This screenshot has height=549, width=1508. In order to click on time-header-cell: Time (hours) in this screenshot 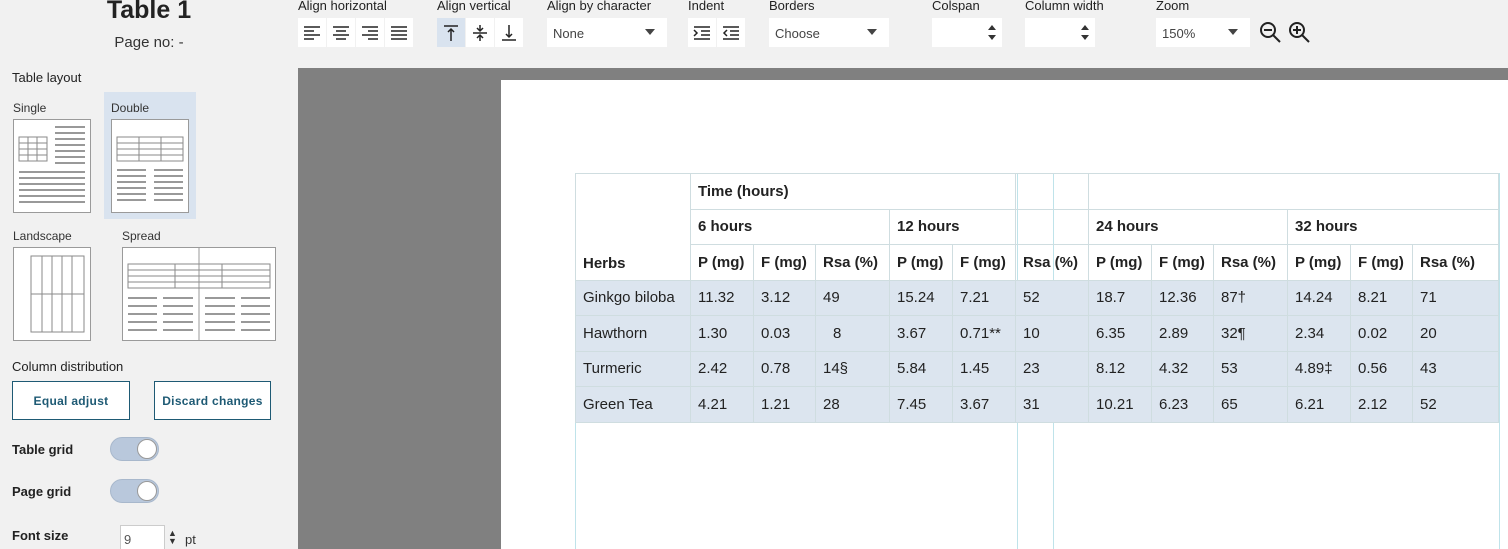, I will do `click(853, 191)`.